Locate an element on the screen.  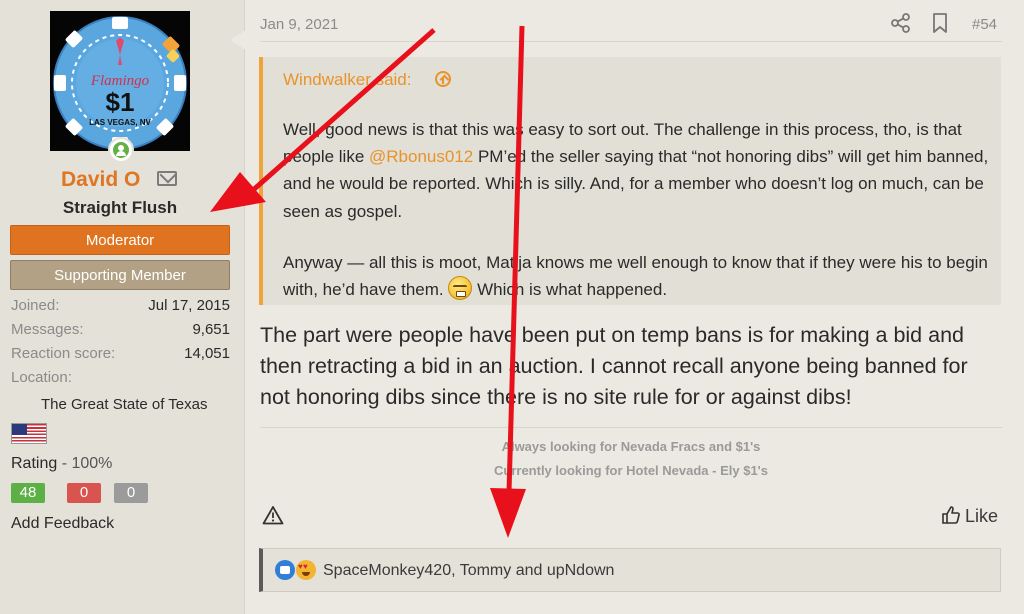
add-feedback-link: Add Feedback is located at coordinates (62, 524).